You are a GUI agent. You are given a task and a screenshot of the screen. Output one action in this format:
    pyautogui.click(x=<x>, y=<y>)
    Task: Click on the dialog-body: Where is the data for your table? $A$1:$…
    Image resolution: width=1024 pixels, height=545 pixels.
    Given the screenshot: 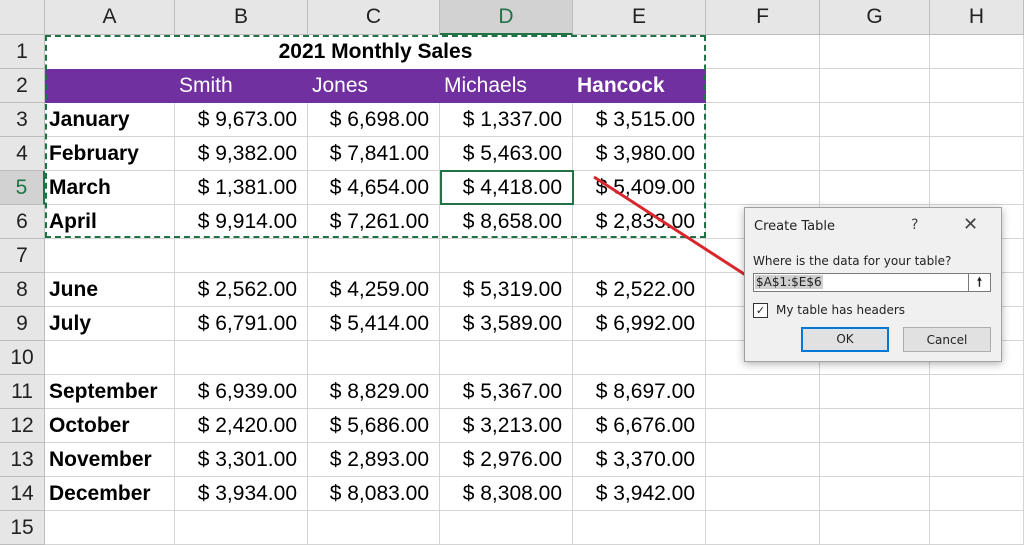 What is the action you would take?
    pyautogui.click(x=873, y=303)
    